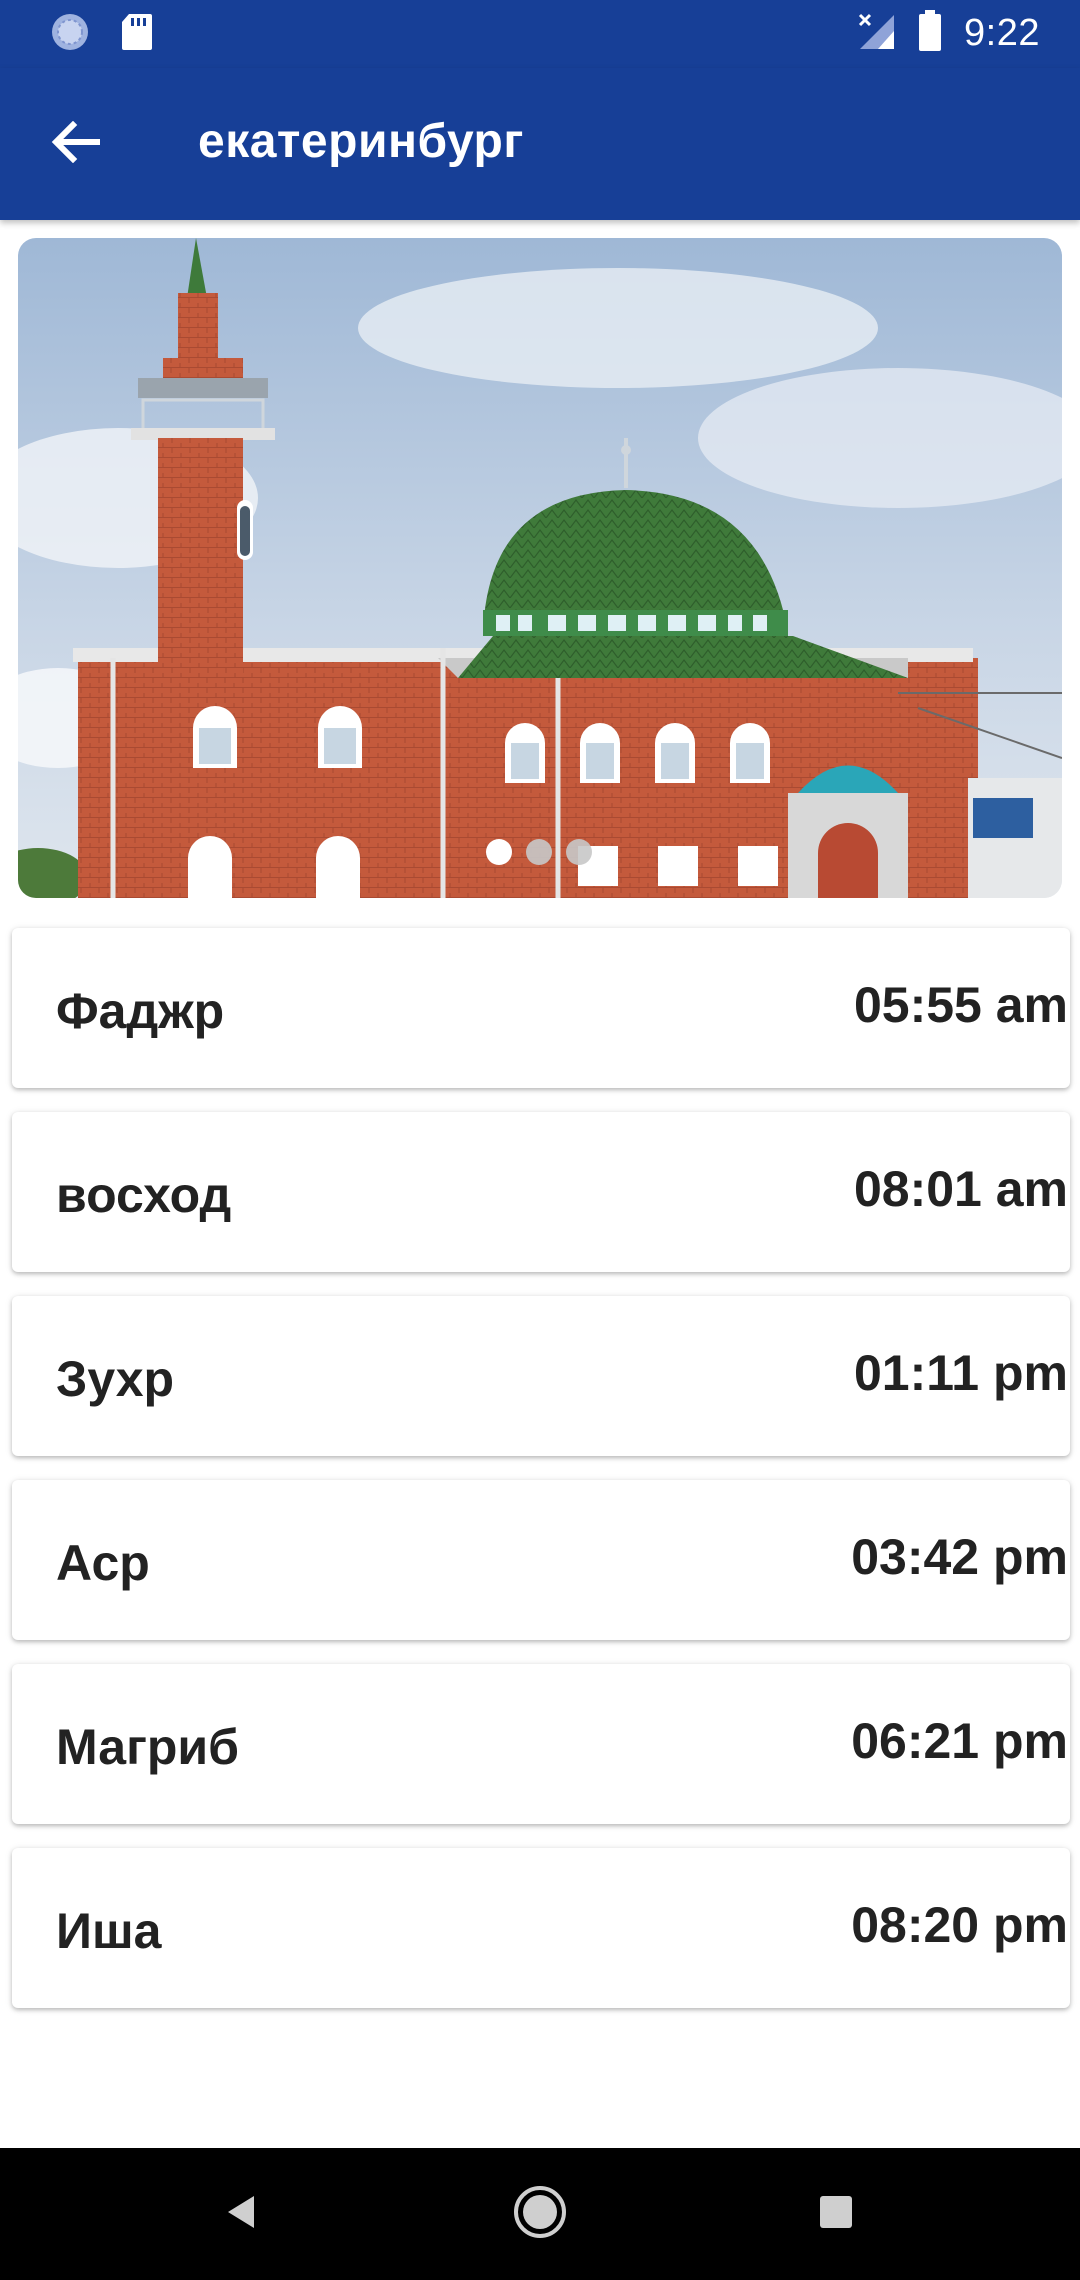 This screenshot has height=2280, width=1080. I want to click on back-triangle-icon, so click(242, 2214).